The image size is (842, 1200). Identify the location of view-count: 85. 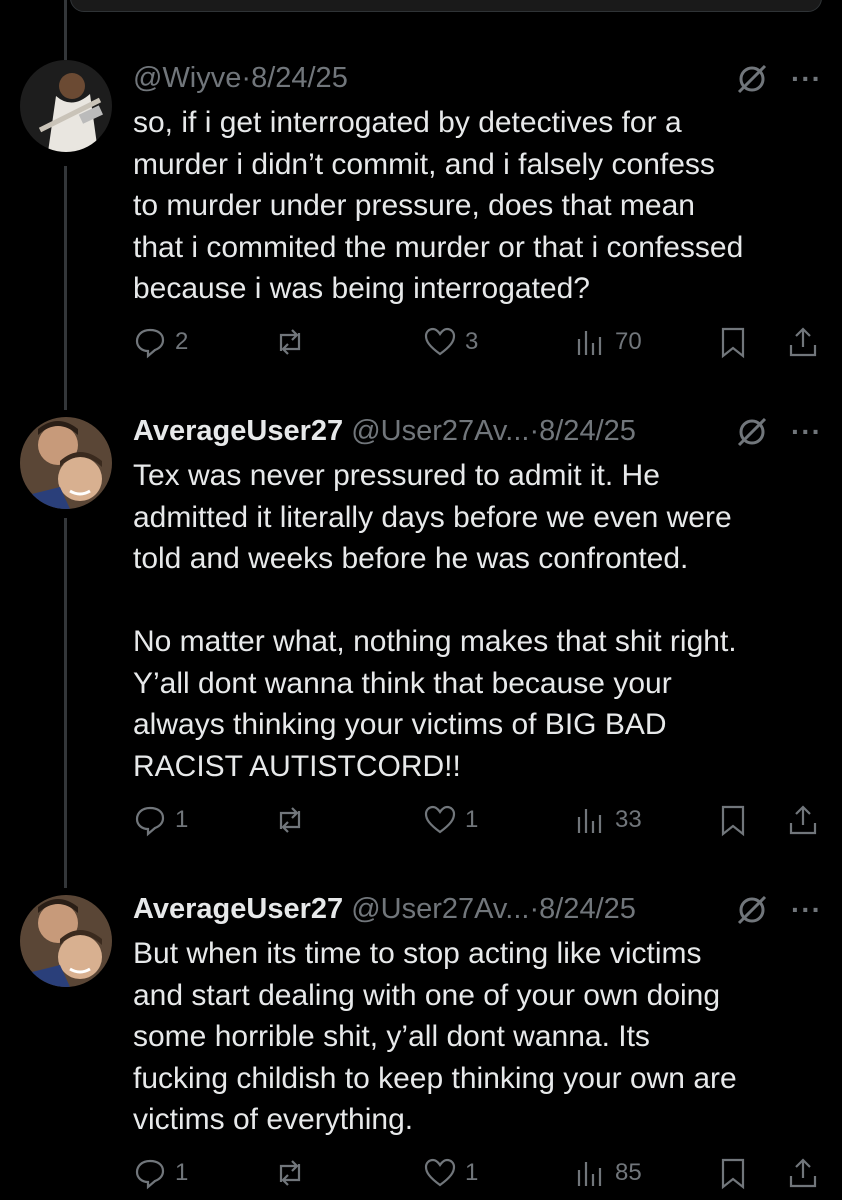
(628, 1172).